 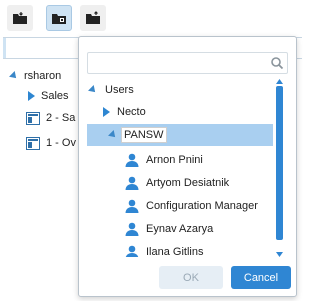 What do you see at coordinates (180, 229) in the screenshot?
I see `user-name: Eynav Azarya` at bounding box center [180, 229].